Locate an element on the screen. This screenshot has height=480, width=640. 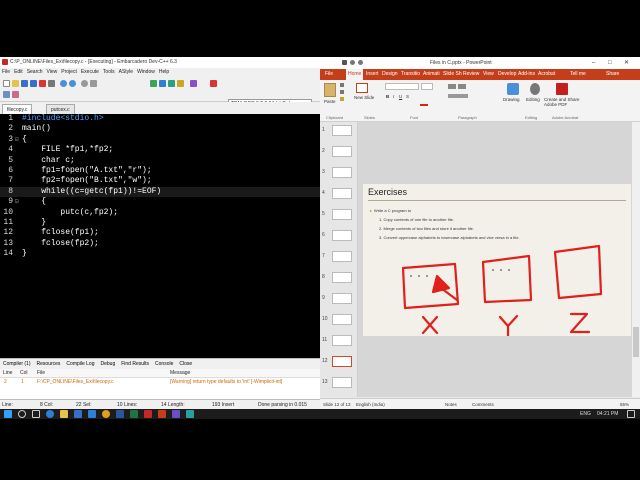
tab-putcex: putcex.c is located at coordinates (60, 109).